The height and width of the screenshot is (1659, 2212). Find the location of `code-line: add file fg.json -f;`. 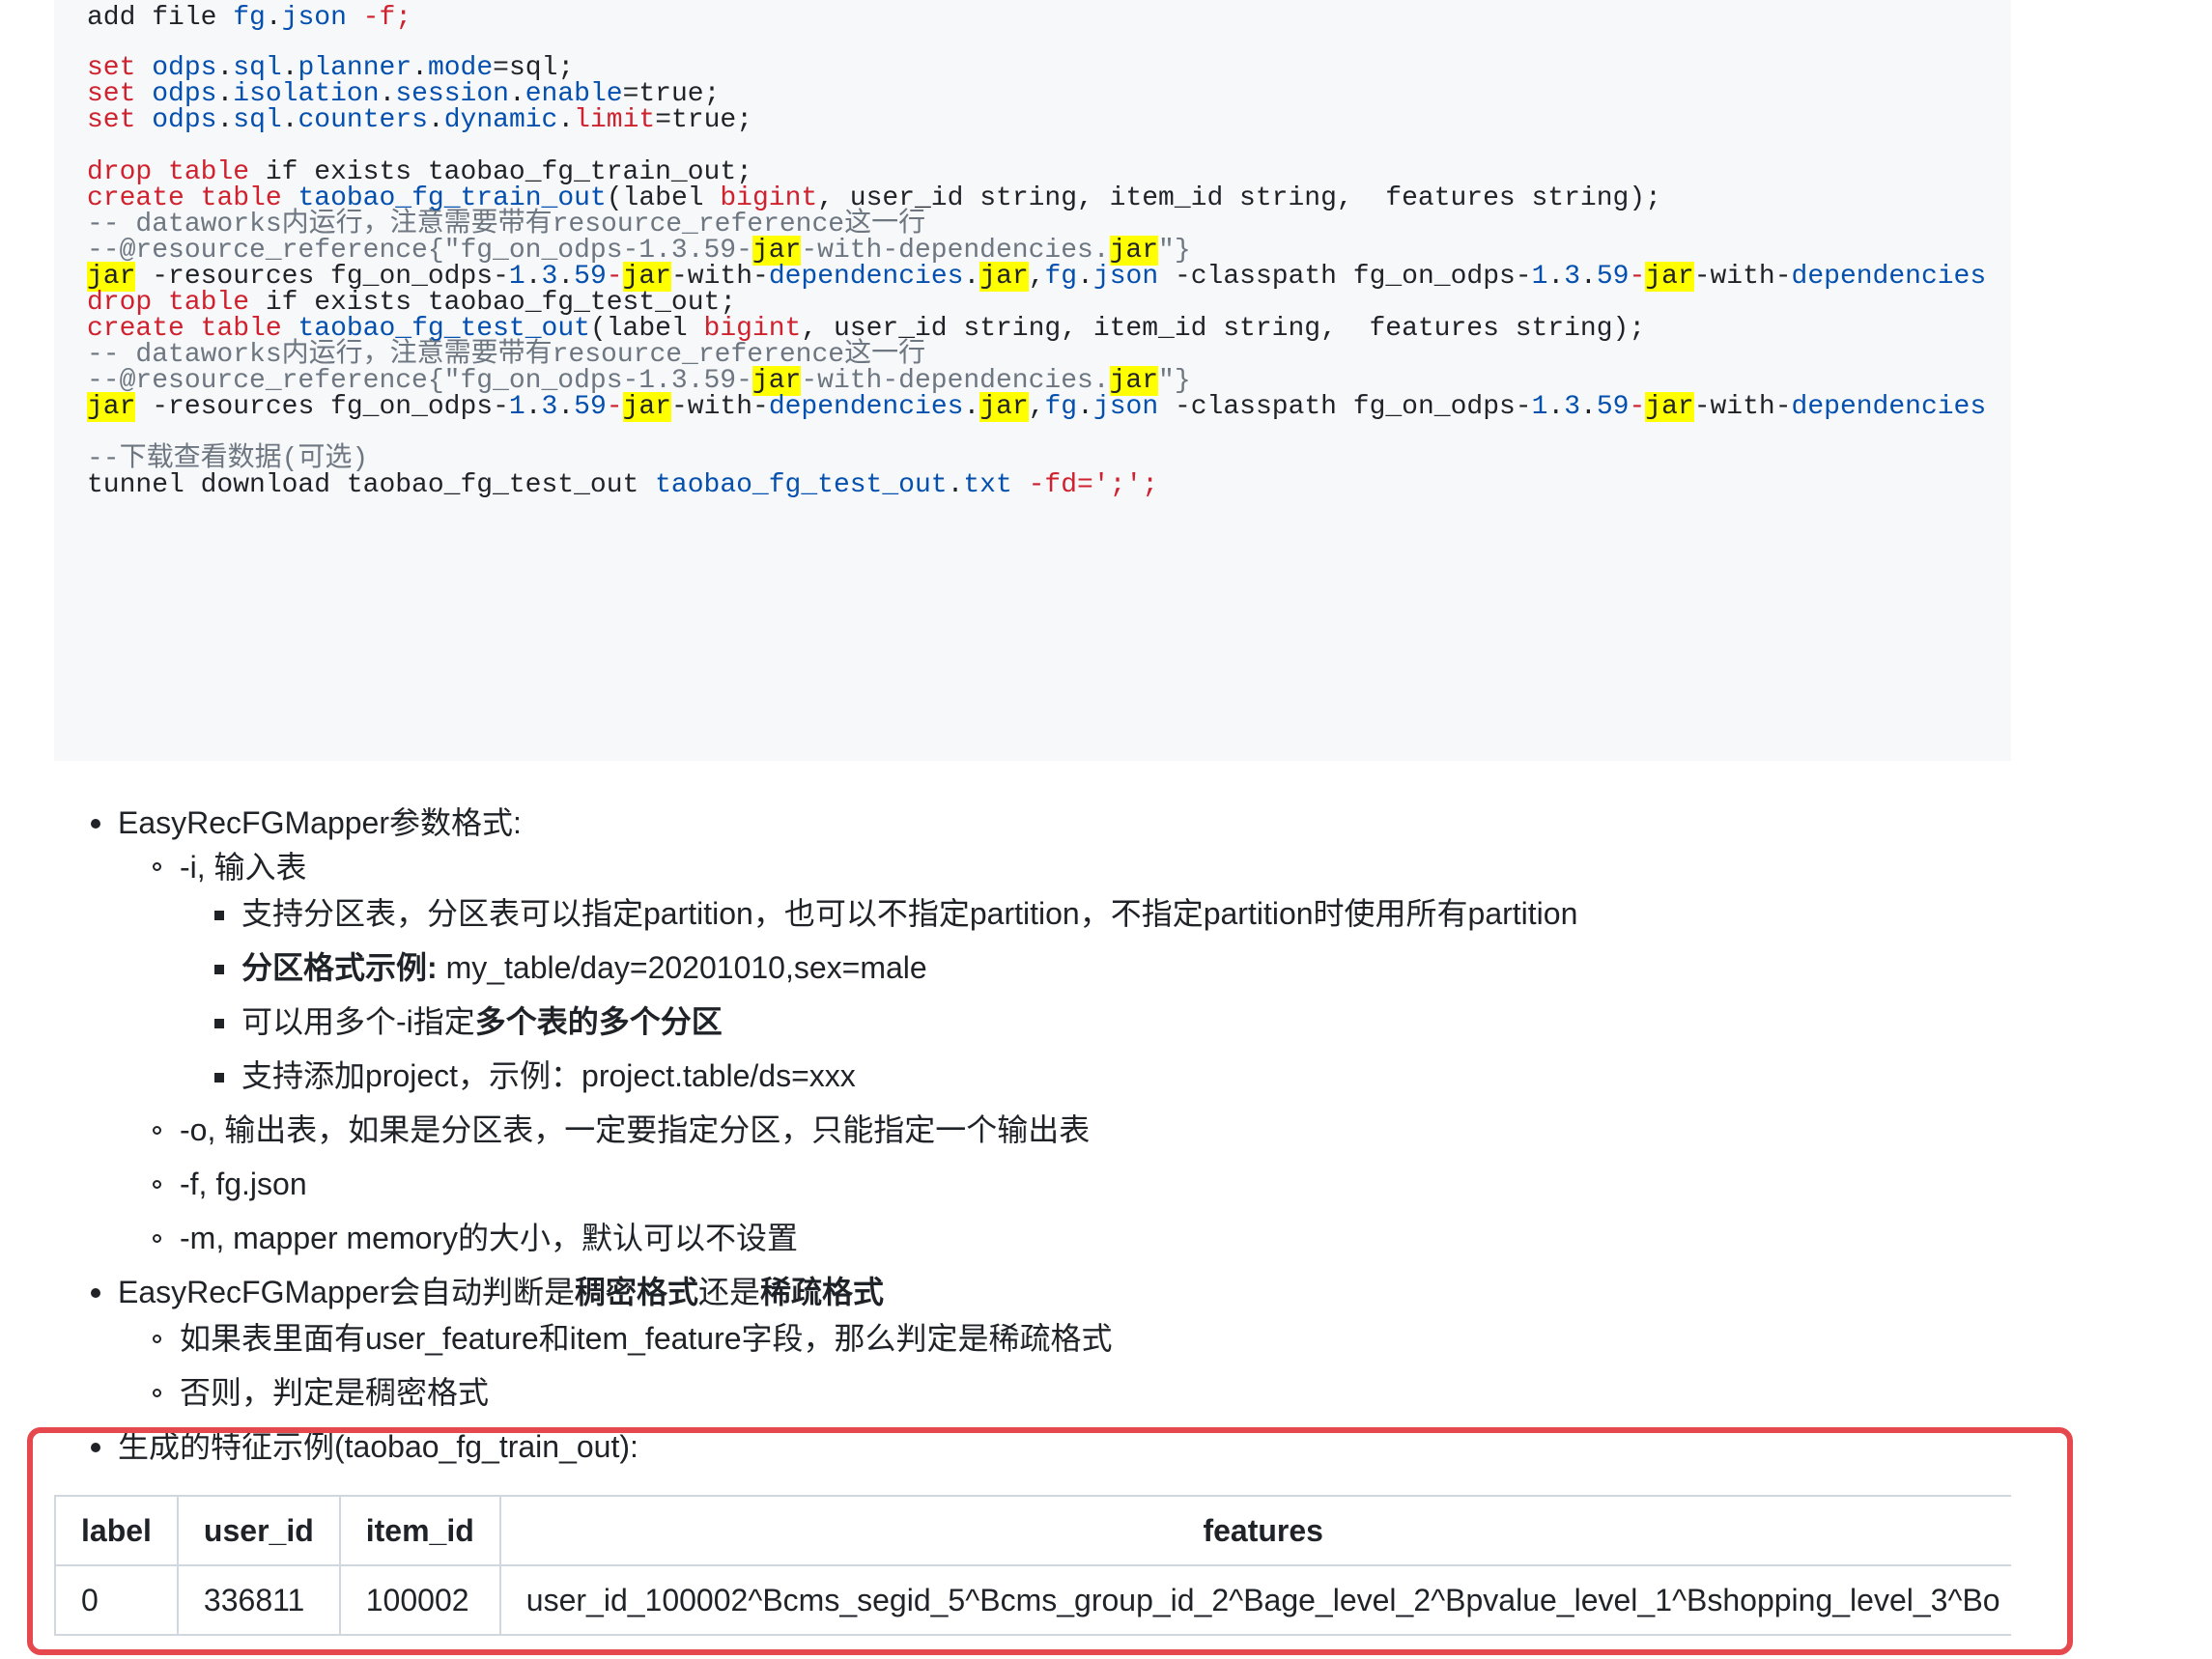

code-line: add file fg.json -f; is located at coordinates (250, 18).